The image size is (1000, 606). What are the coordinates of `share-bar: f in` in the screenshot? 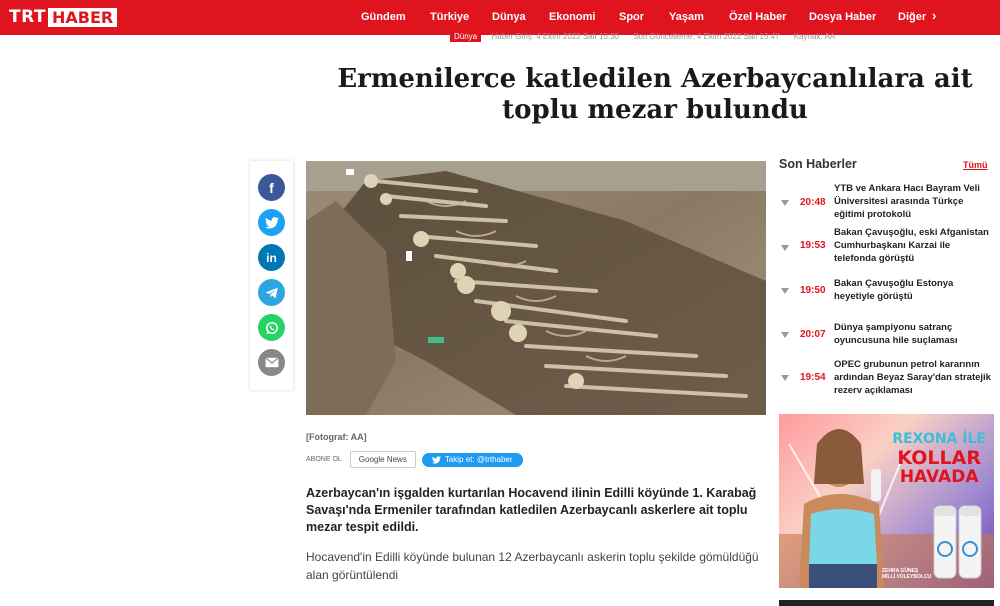 It's located at (271, 275).